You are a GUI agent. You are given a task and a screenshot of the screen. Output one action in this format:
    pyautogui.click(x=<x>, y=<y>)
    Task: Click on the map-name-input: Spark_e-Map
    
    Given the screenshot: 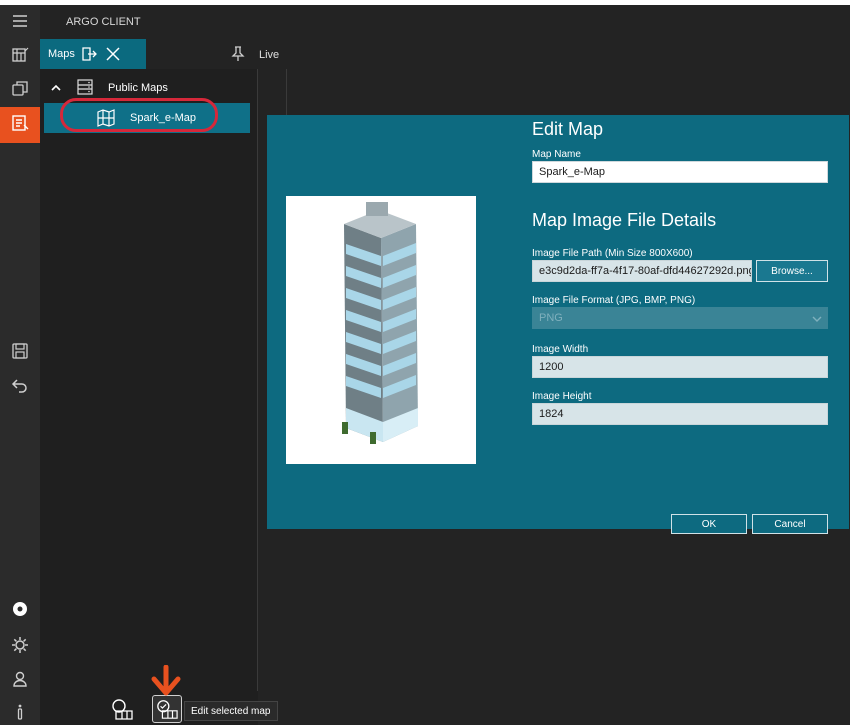 What is the action you would take?
    pyautogui.click(x=680, y=172)
    